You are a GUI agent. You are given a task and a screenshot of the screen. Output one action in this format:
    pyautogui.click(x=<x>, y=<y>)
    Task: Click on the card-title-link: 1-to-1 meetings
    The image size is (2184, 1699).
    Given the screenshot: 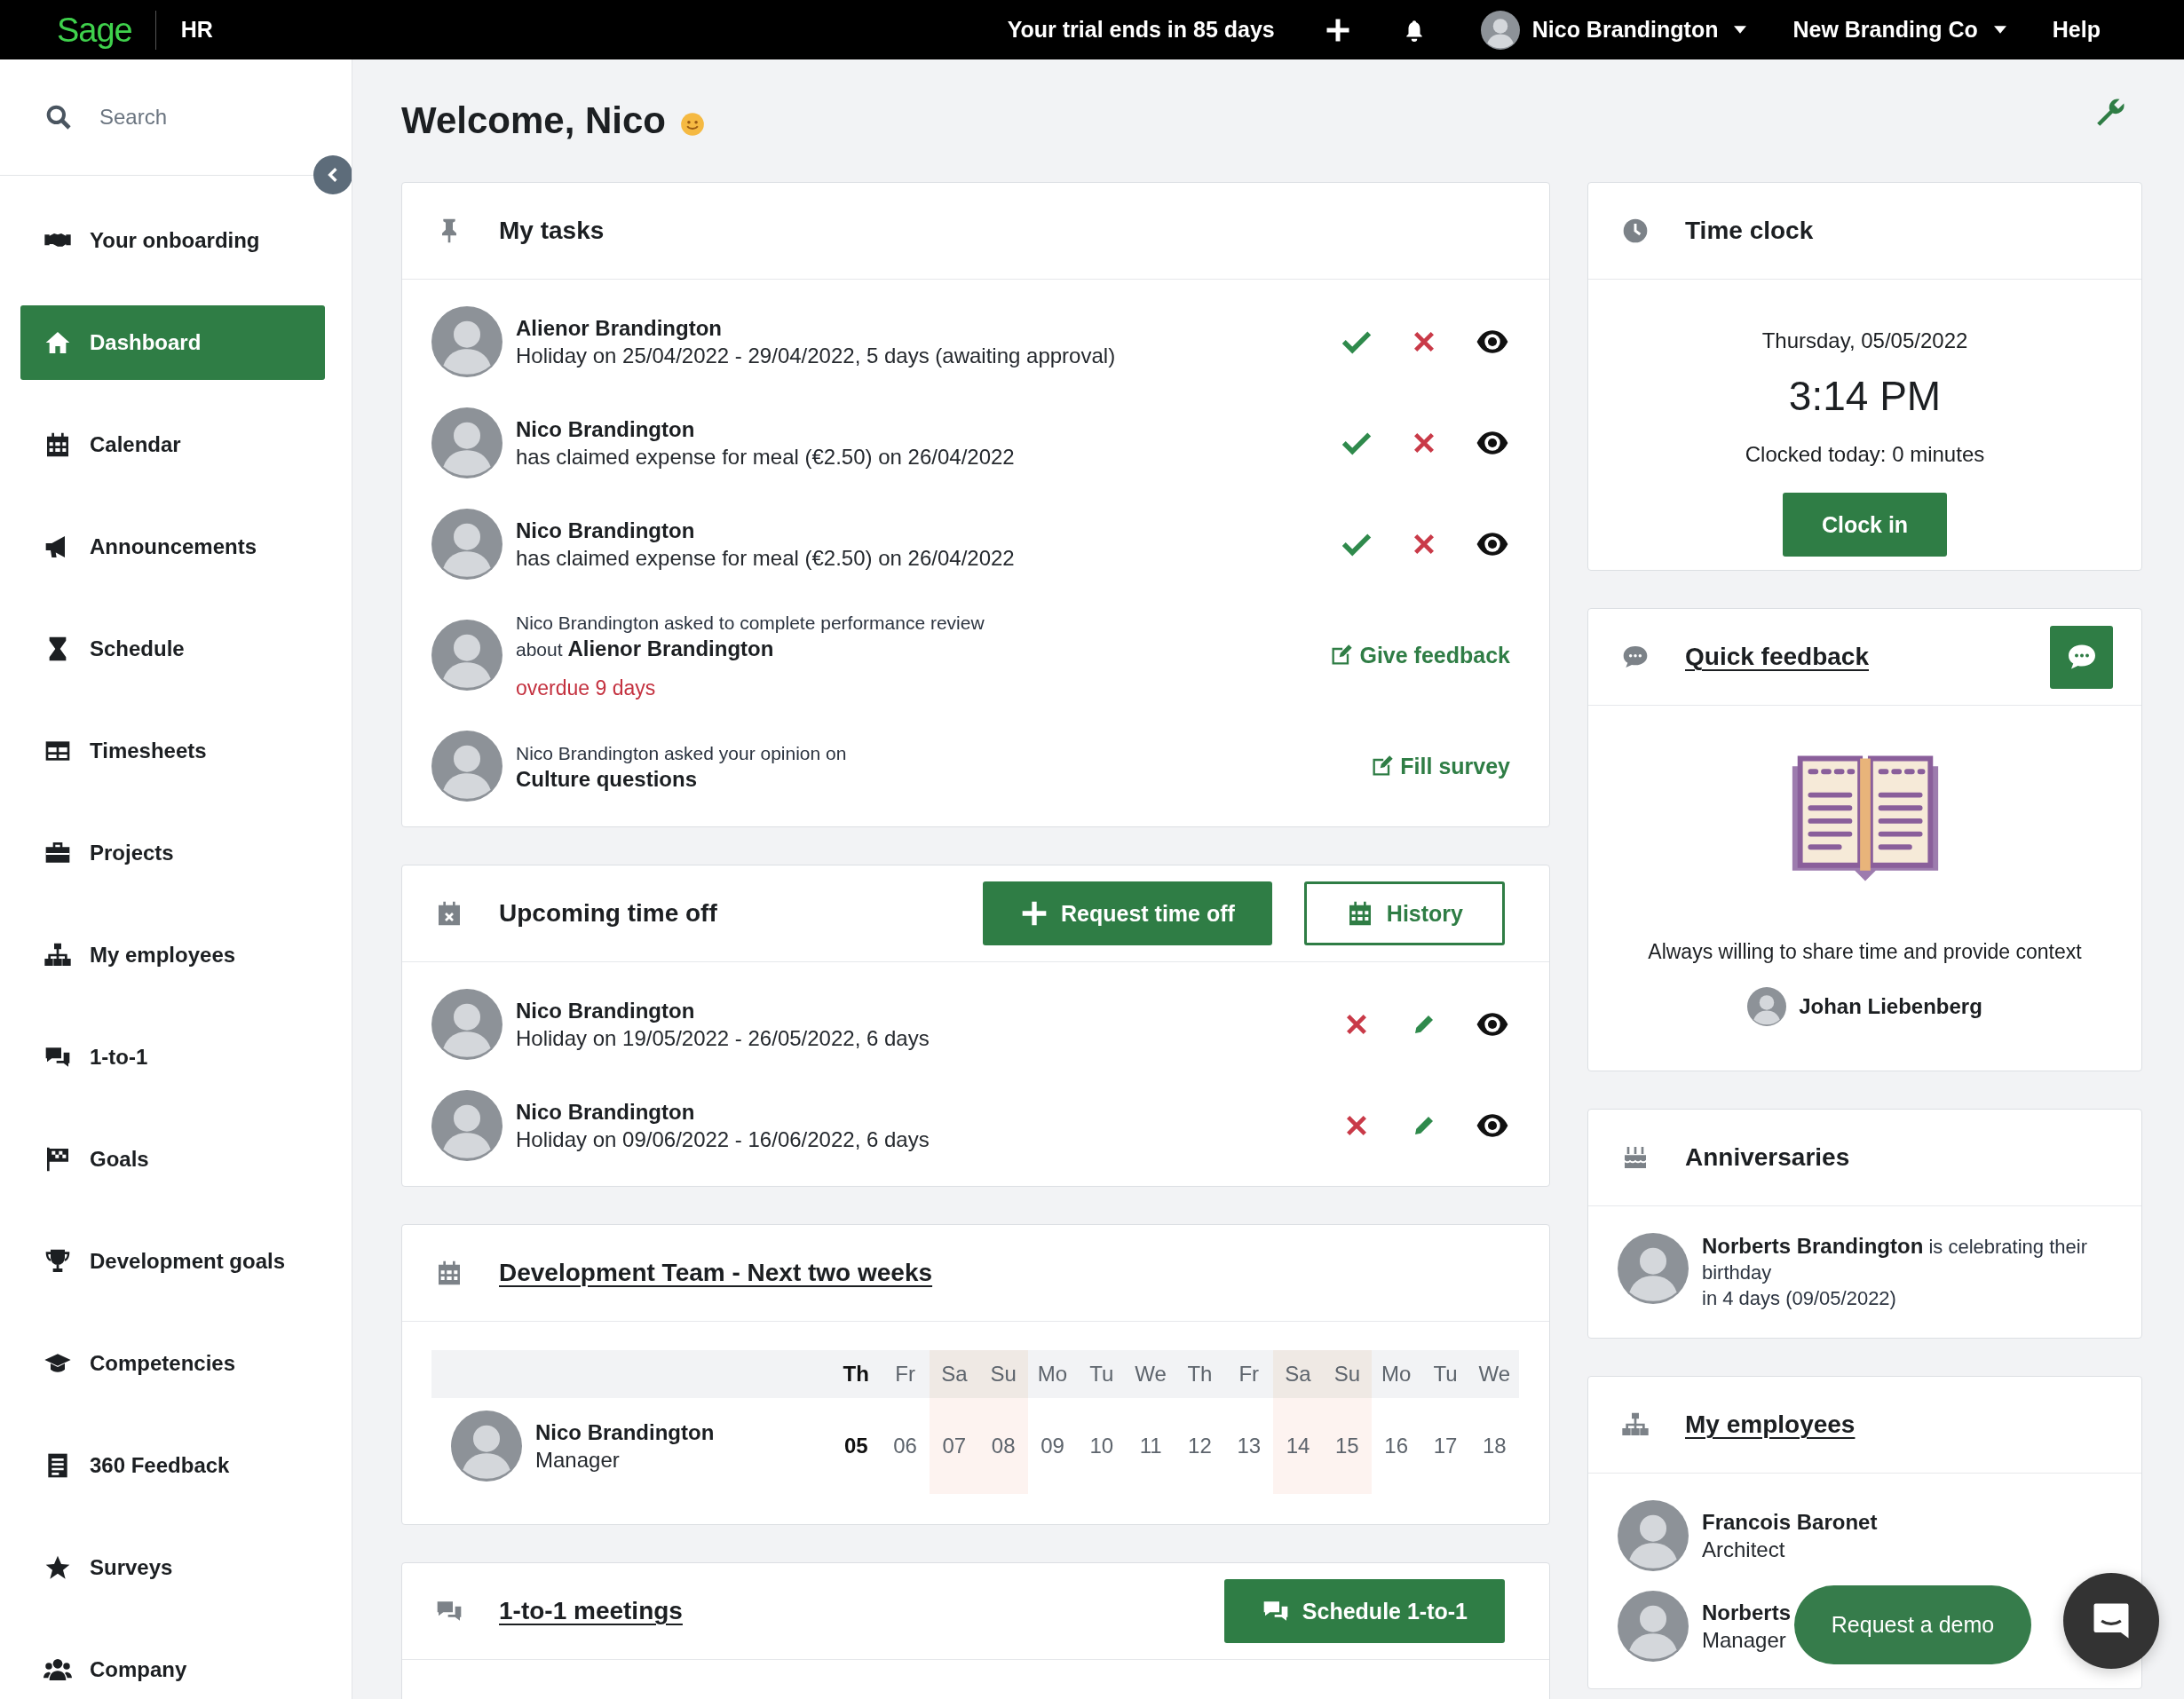 What is the action you would take?
    pyautogui.click(x=591, y=1611)
    